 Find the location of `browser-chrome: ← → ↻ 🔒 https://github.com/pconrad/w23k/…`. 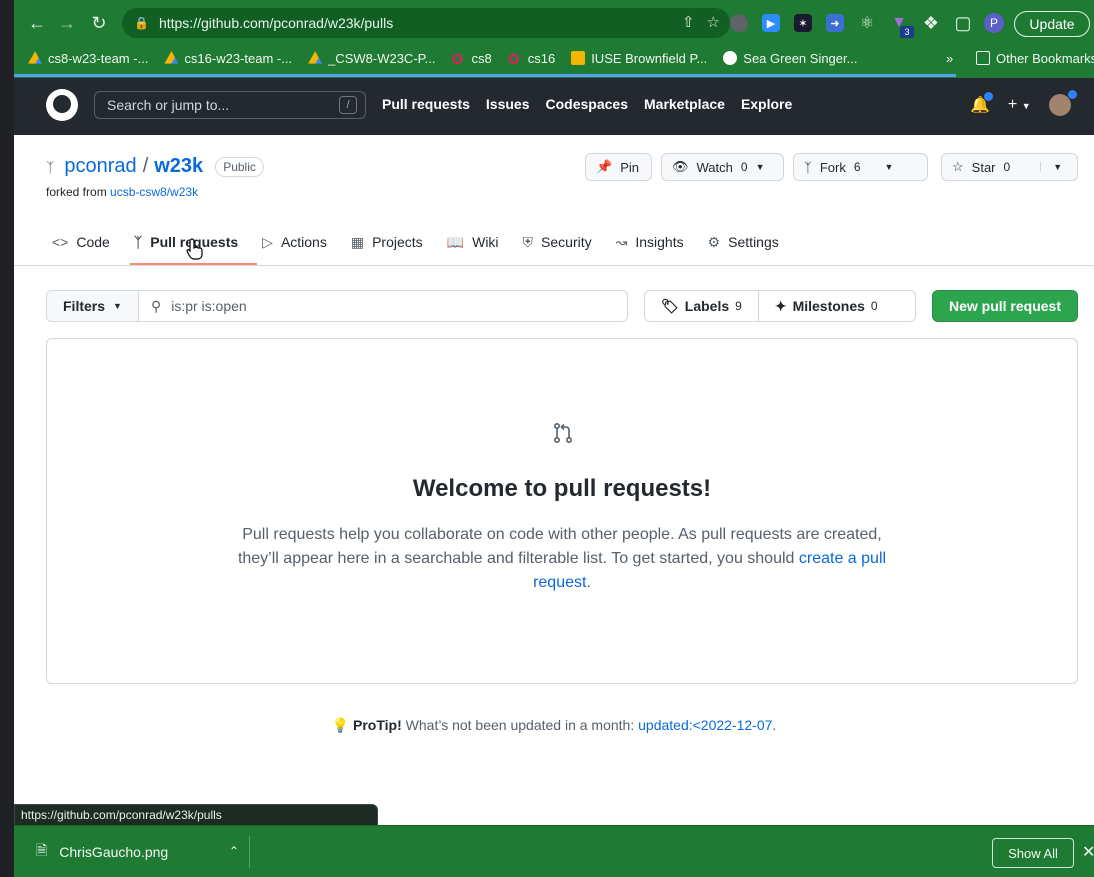

browser-chrome: ← → ↻ 🔒 https://github.com/pconrad/w23k/… is located at coordinates (554, 39).